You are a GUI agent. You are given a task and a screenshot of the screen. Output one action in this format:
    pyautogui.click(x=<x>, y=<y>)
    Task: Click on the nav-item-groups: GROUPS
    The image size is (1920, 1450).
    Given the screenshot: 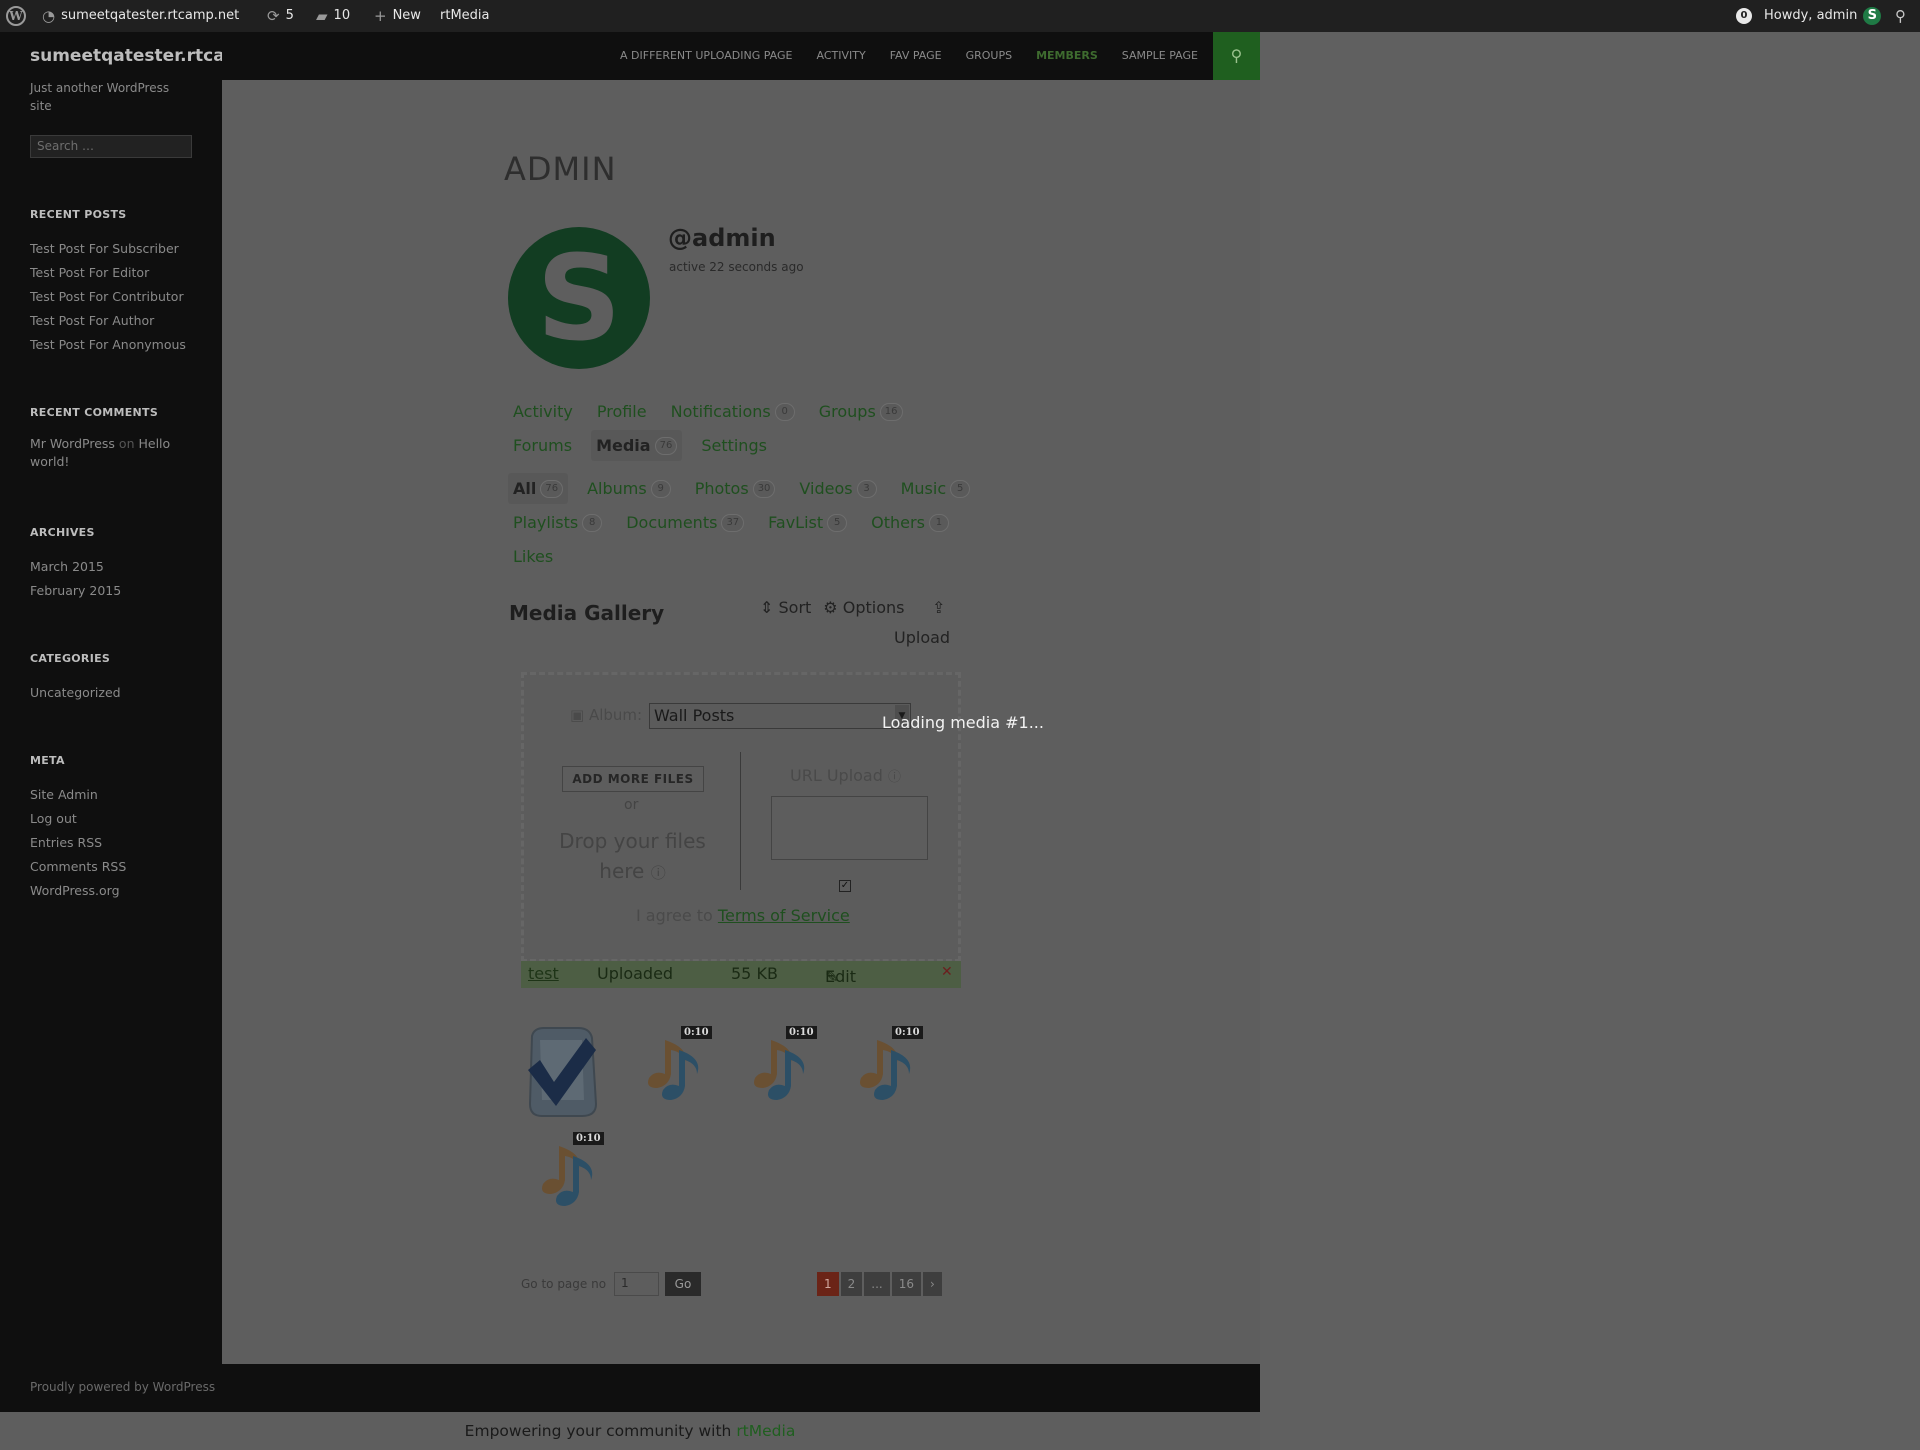 What is the action you would take?
    pyautogui.click(x=989, y=56)
    